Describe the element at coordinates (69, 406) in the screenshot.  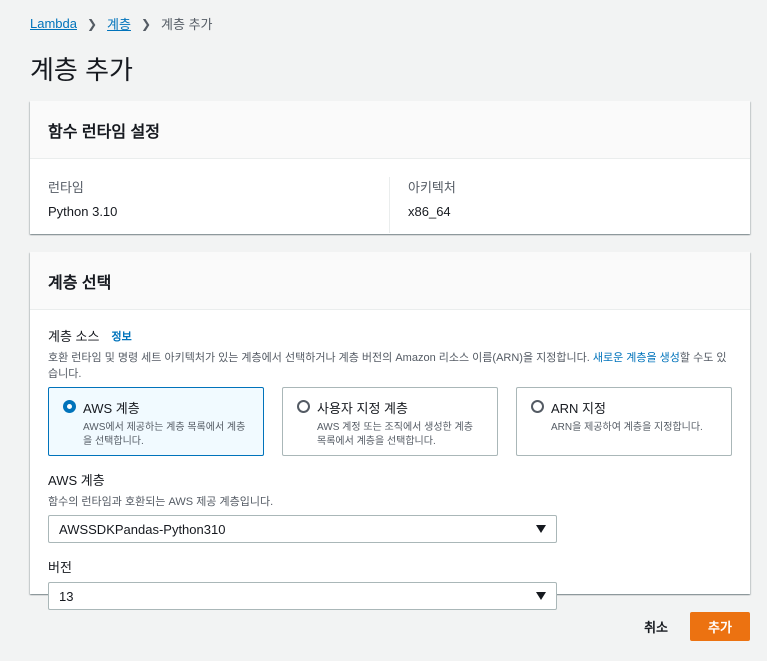
I see `radio-selected-icon` at that location.